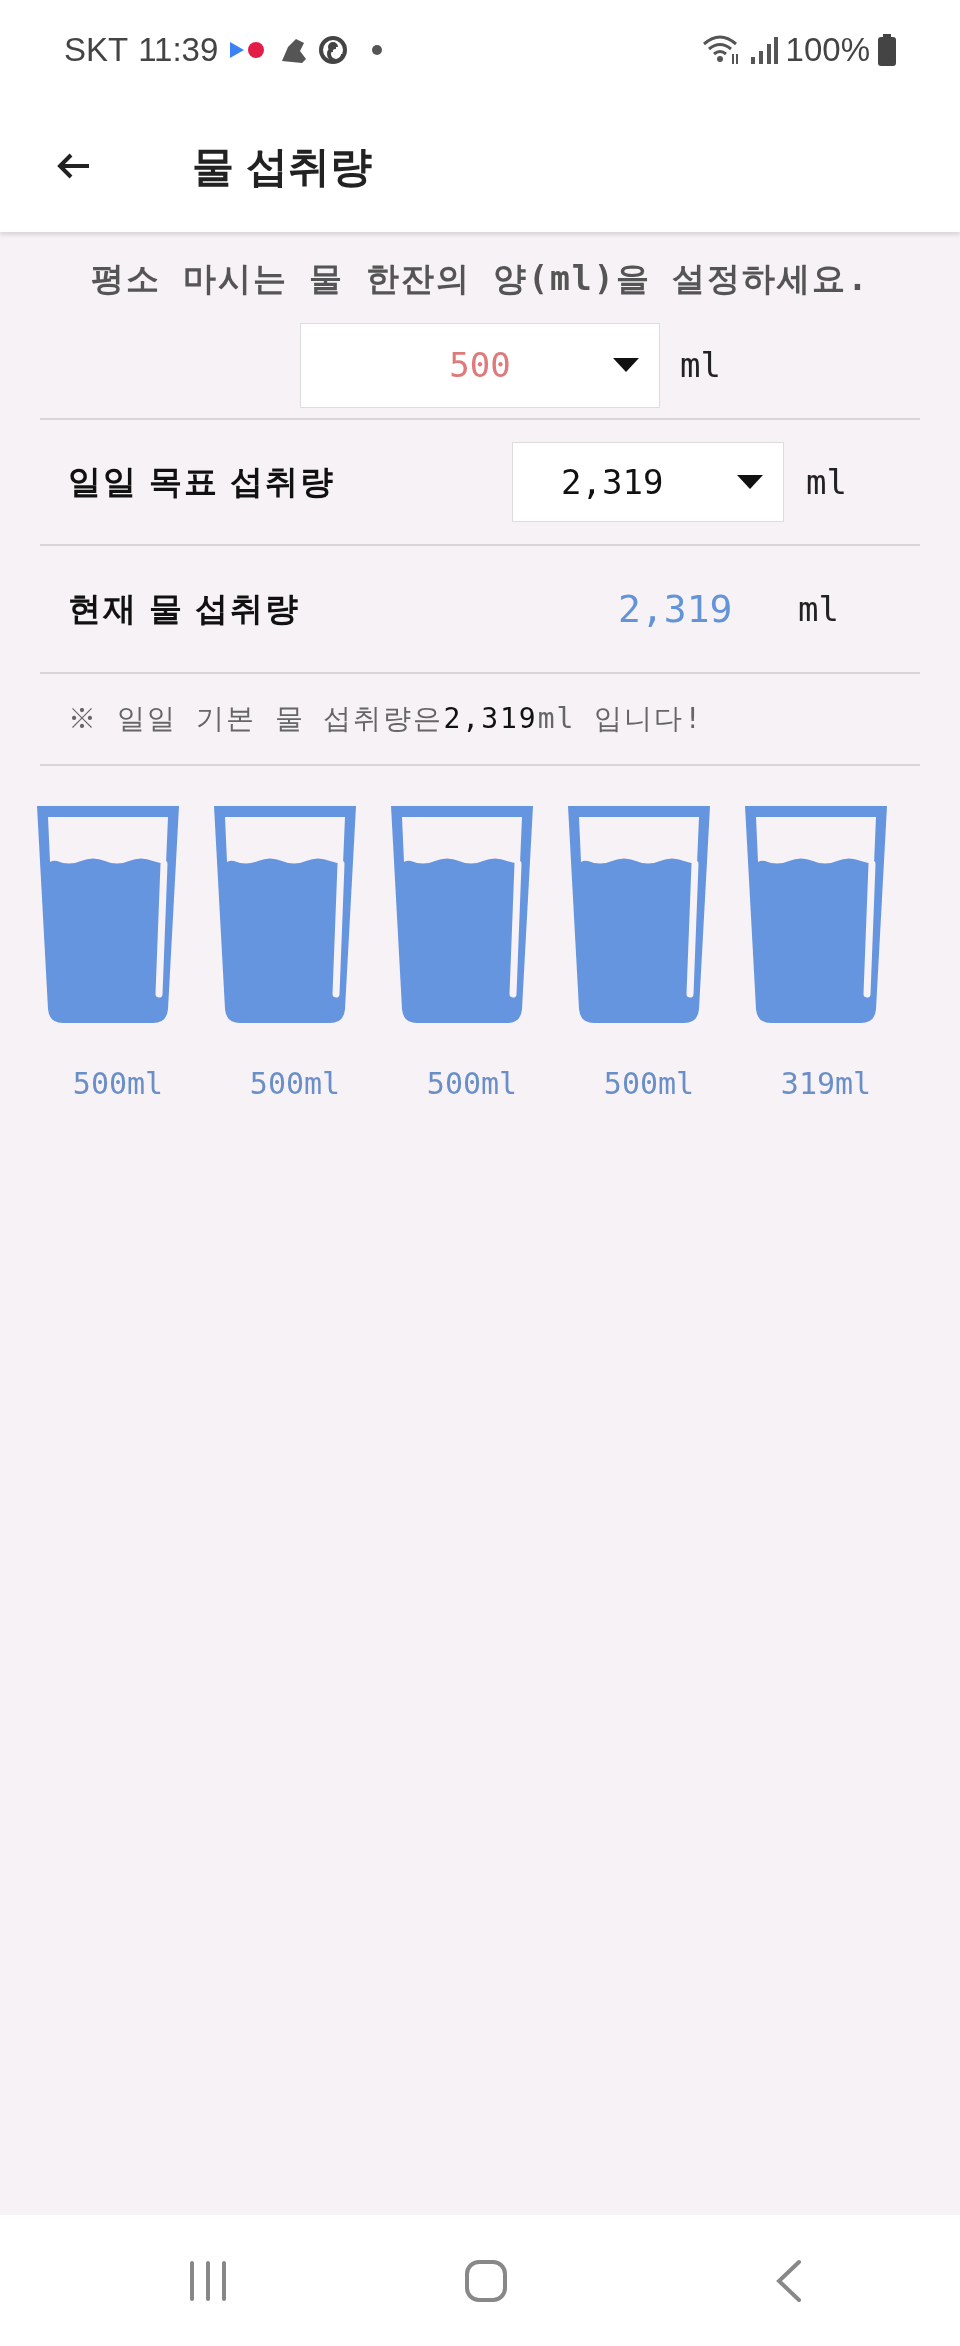 The height and width of the screenshot is (2346, 960). What do you see at coordinates (648, 482) in the screenshot?
I see `goal-dropdown: 2,319` at bounding box center [648, 482].